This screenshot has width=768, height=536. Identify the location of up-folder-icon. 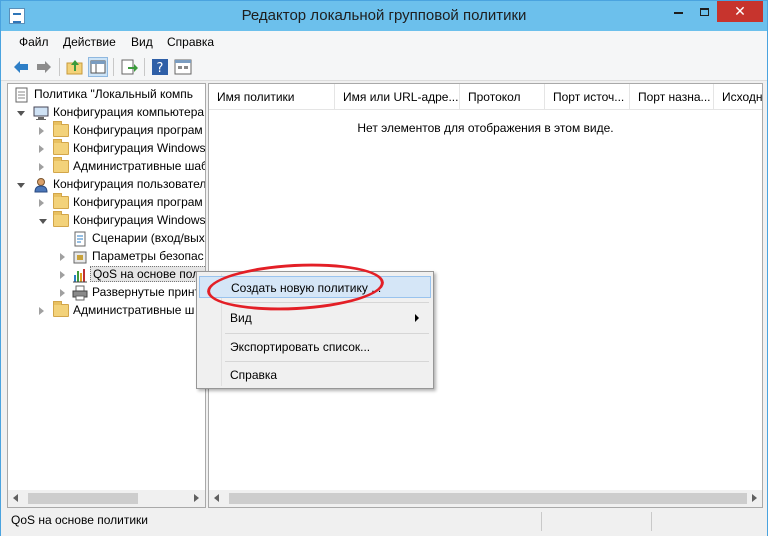
(74, 67).